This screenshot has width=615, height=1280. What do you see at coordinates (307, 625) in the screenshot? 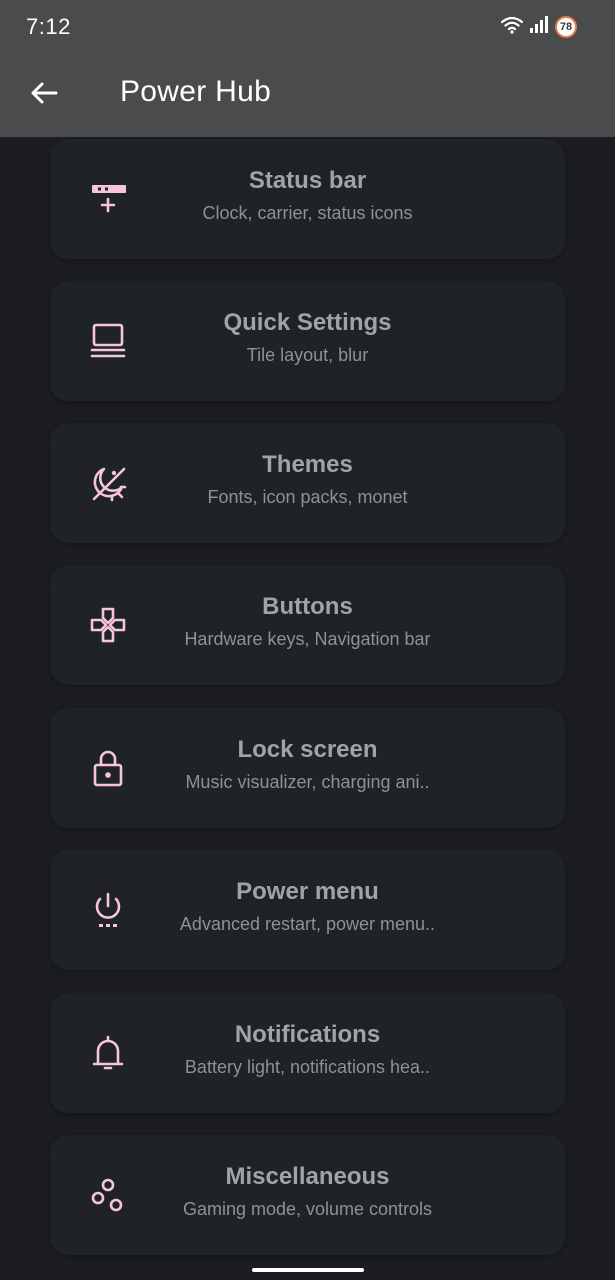
I see `list-item-buttons: Buttons Hardware keys, Navigation bar` at bounding box center [307, 625].